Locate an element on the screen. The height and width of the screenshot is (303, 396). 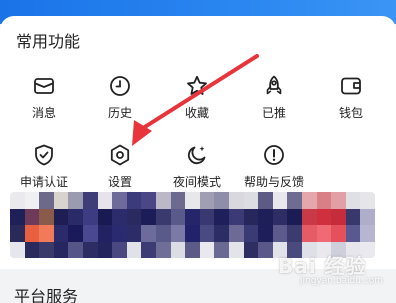
gear-icon is located at coordinates (120, 155).